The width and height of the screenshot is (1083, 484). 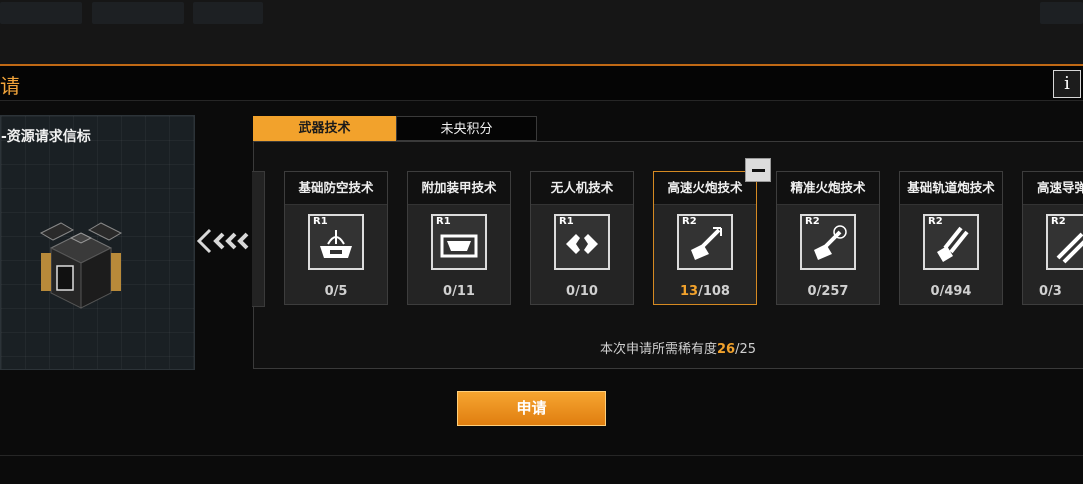 What do you see at coordinates (705, 188) in the screenshot?
I see `tech-card-name: 高速火炮技术` at bounding box center [705, 188].